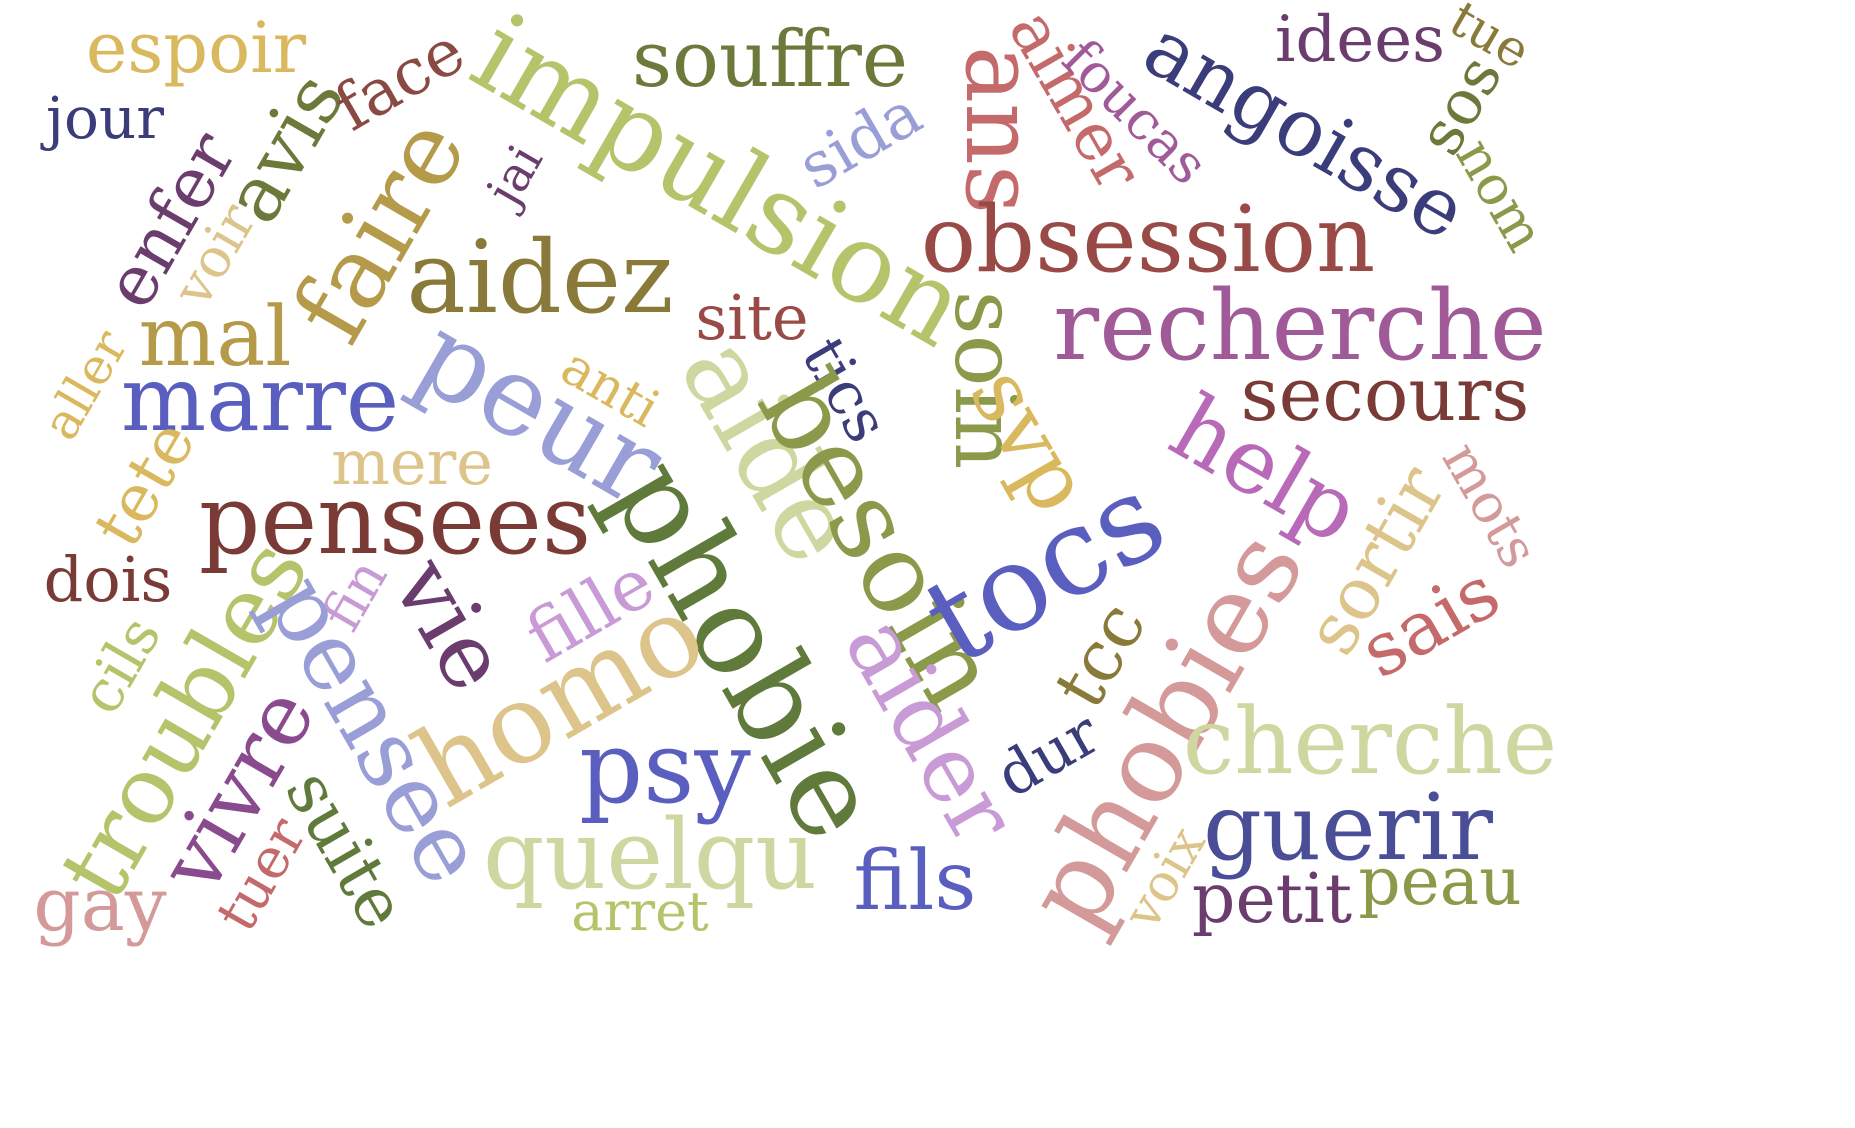 This screenshot has width=1855, height=1128. What do you see at coordinates (1360, 40) in the screenshot?
I see `word-idees: idees` at bounding box center [1360, 40].